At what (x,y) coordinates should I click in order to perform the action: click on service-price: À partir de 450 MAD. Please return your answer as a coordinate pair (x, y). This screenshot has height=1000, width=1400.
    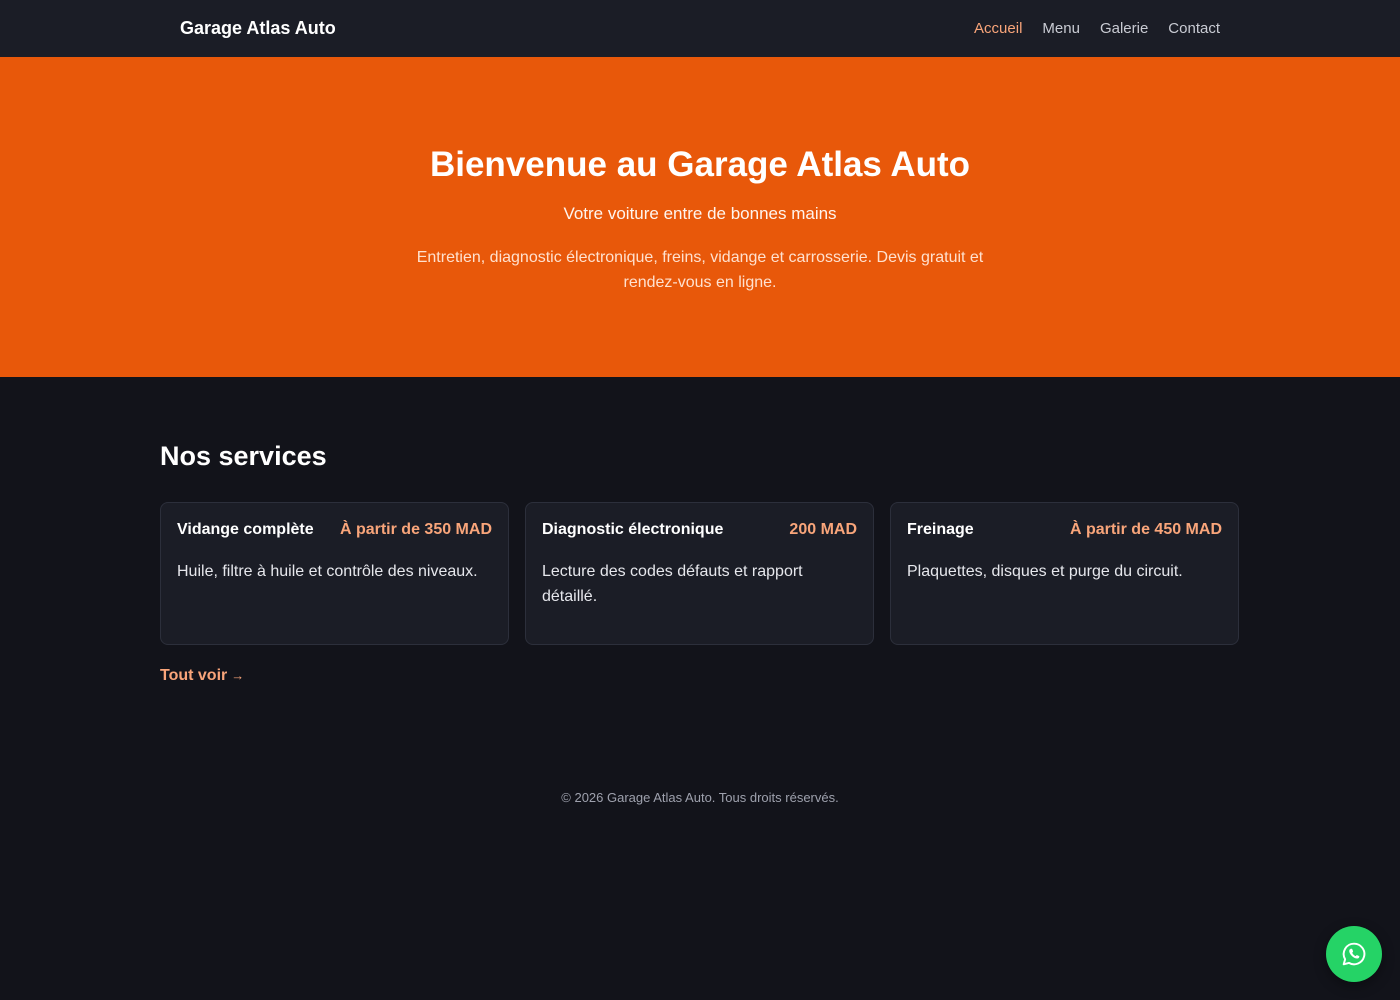
    Looking at the image, I should click on (1145, 529).